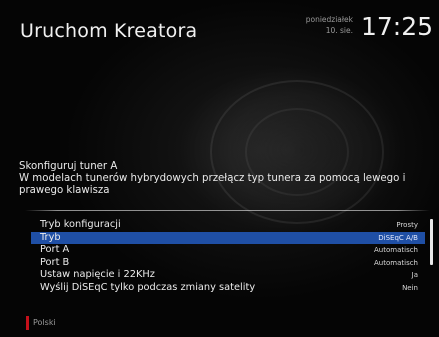 The width and height of the screenshot is (439, 337). I want to click on menu-item-port-a: Port A Automatisch, so click(228, 250).